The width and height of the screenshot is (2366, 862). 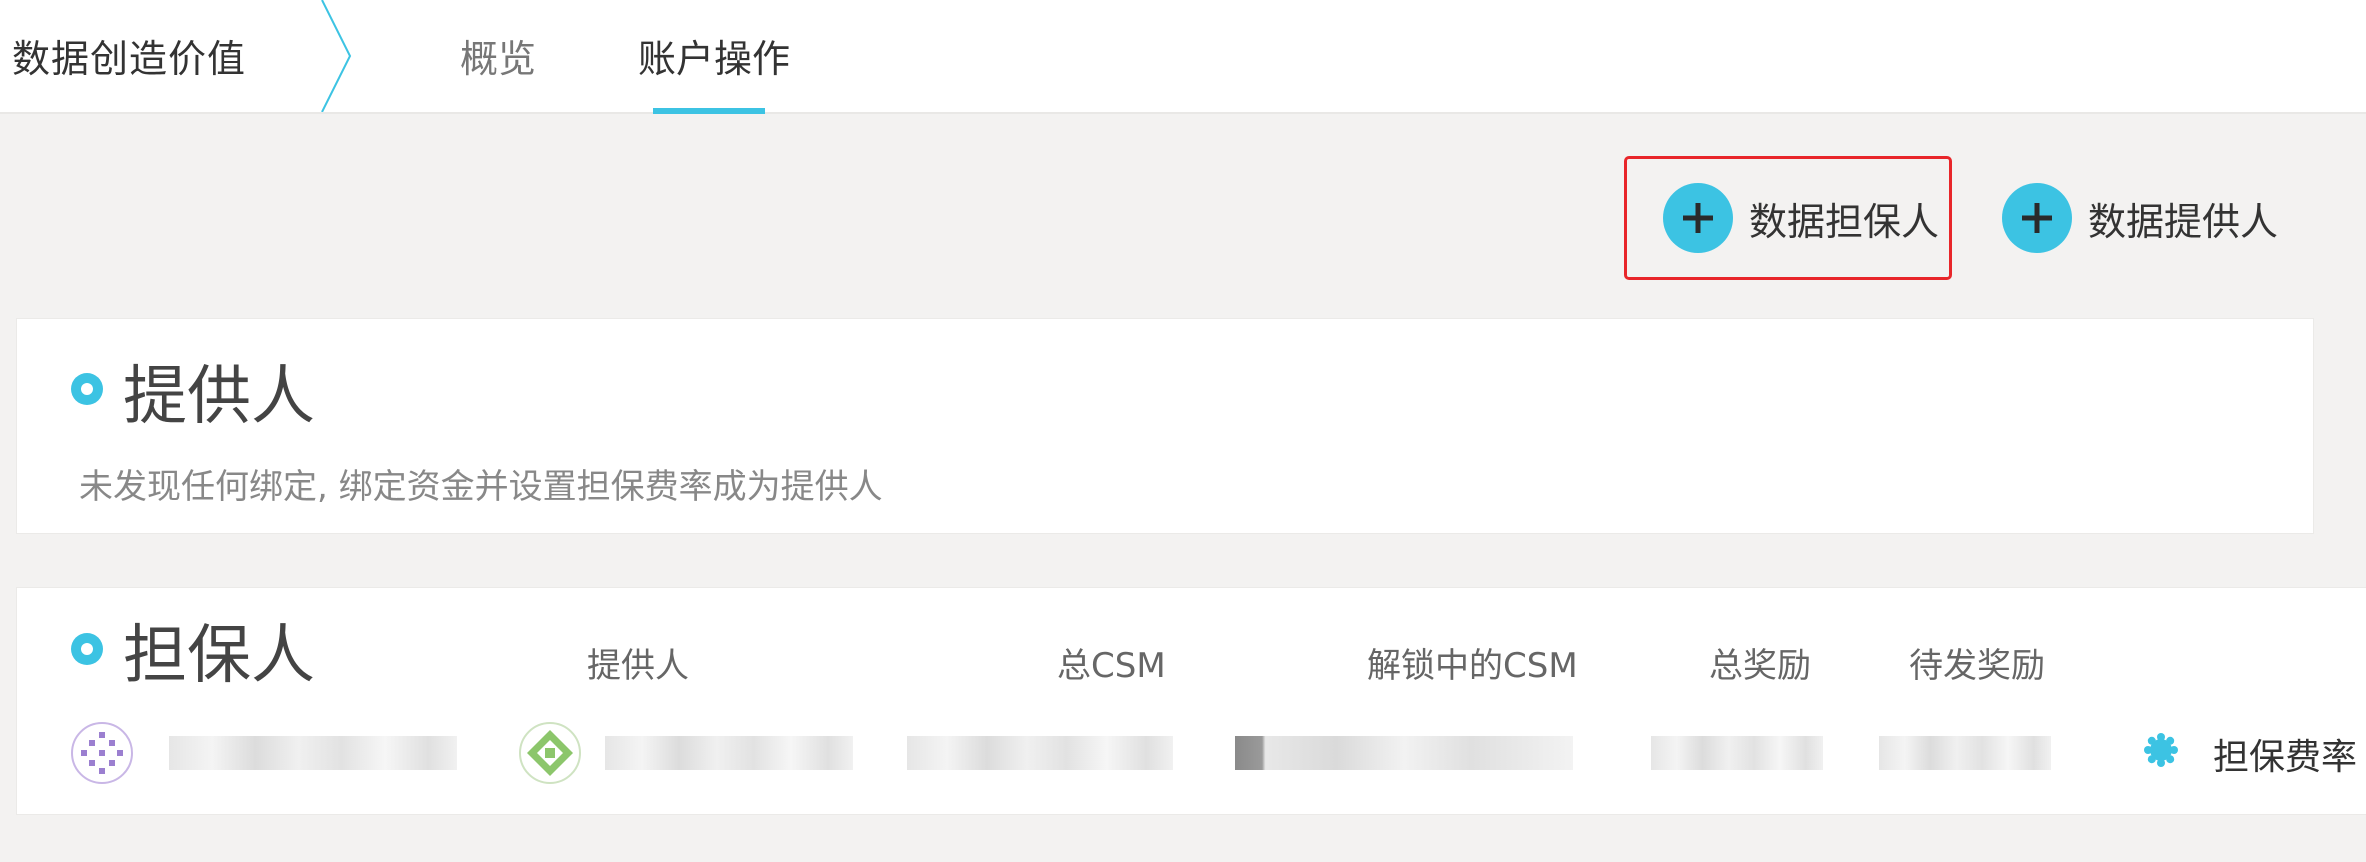 I want to click on breadcrumb-chevron-icon, so click(x=336, y=56).